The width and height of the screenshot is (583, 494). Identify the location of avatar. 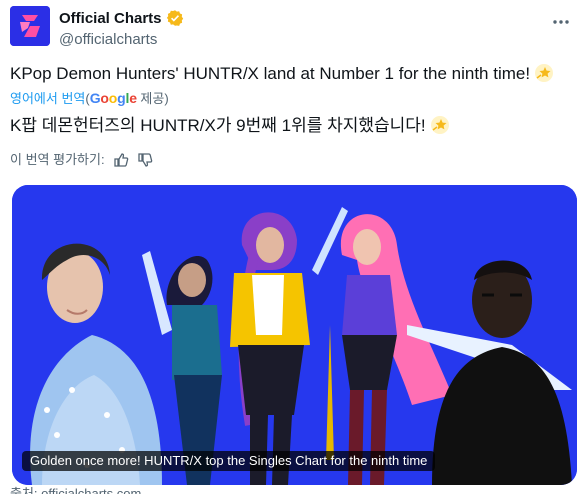
(30, 26).